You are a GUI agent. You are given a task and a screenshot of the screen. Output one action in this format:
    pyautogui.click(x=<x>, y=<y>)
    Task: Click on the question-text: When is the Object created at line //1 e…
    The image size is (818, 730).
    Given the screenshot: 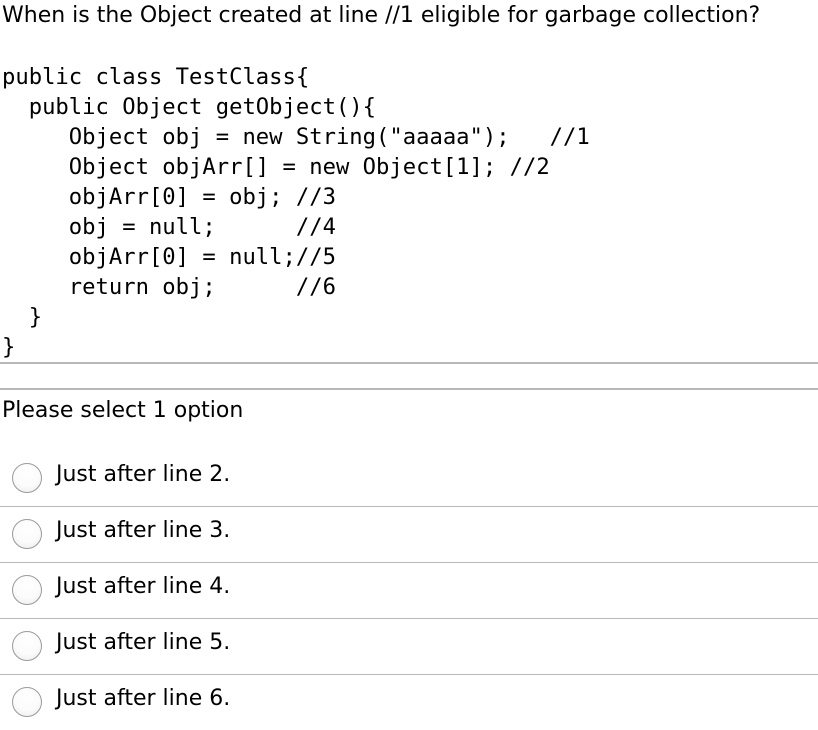 What is the action you would take?
    pyautogui.click(x=381, y=15)
    